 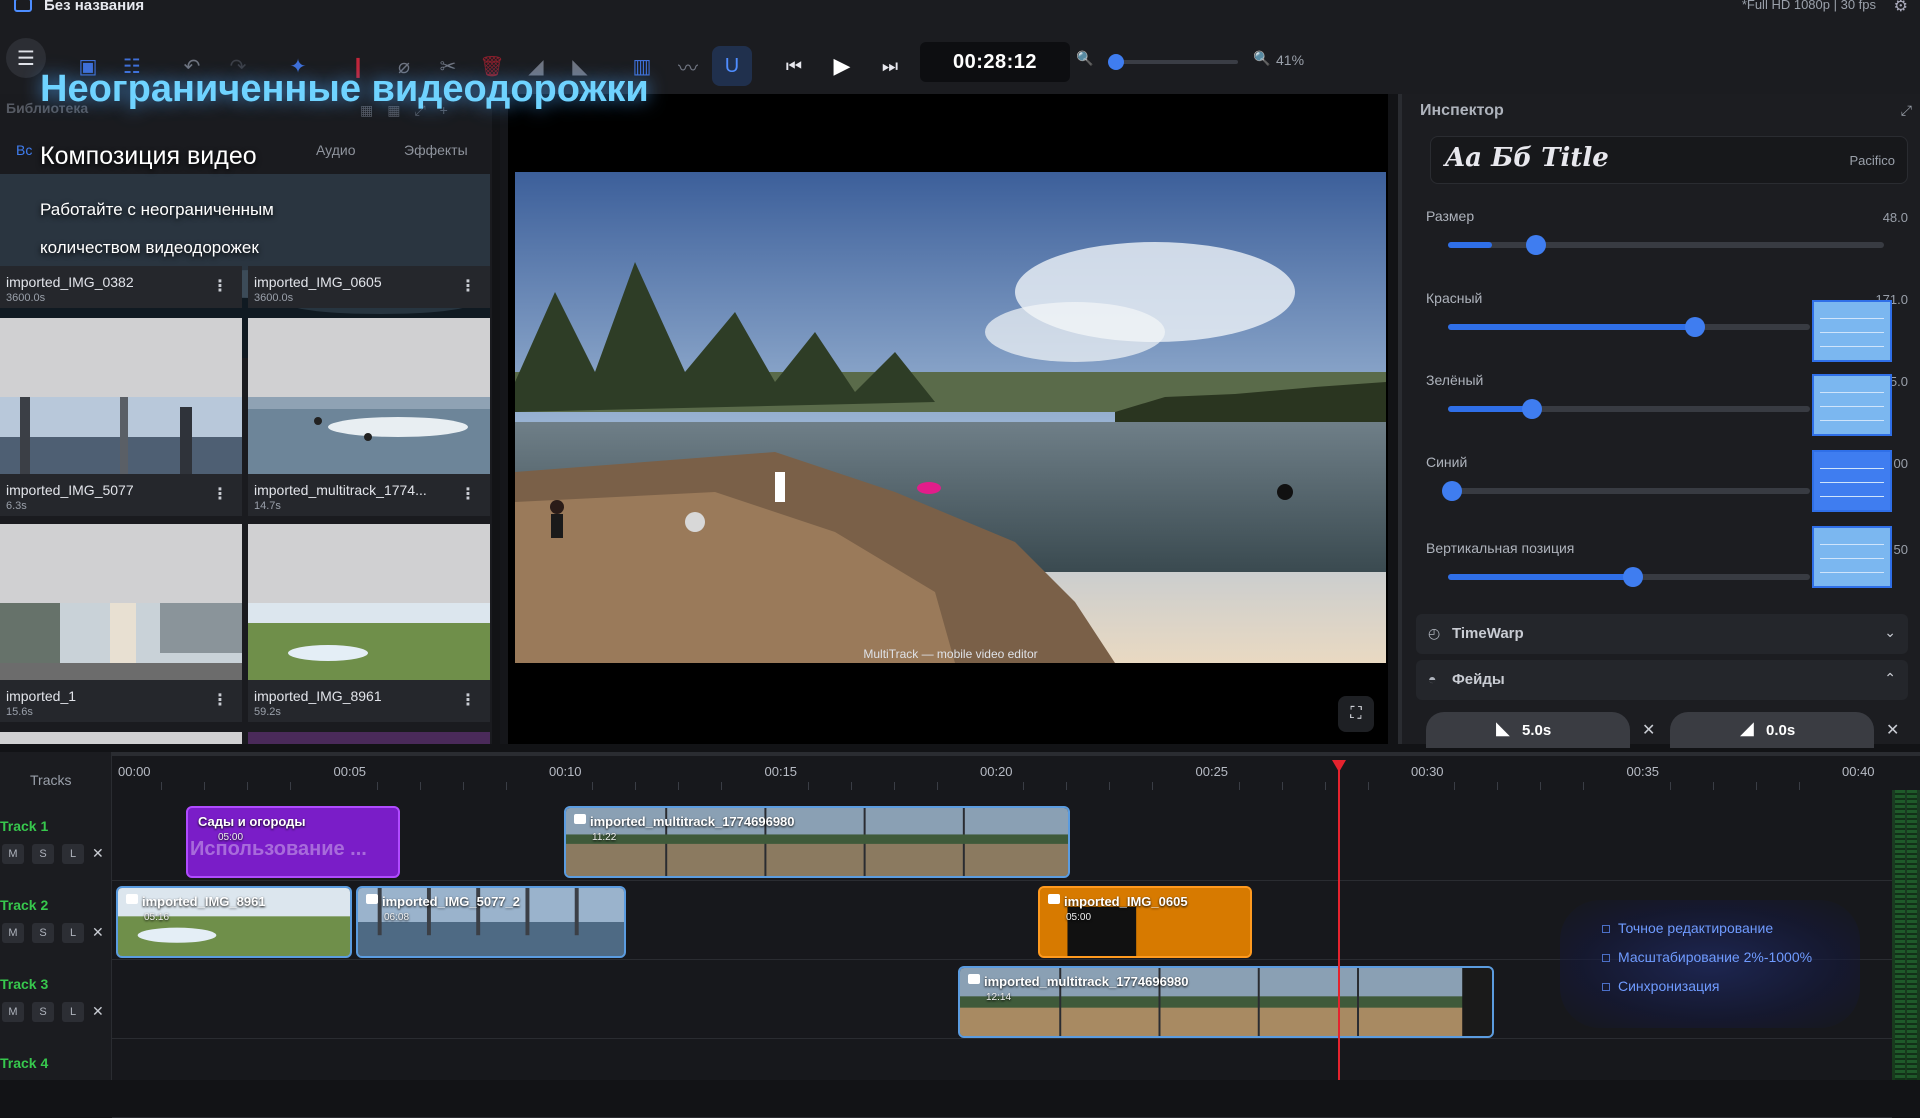 What do you see at coordinates (1669, 160) in the screenshot?
I see `font-selector: Aa Бб Title Pacifico` at bounding box center [1669, 160].